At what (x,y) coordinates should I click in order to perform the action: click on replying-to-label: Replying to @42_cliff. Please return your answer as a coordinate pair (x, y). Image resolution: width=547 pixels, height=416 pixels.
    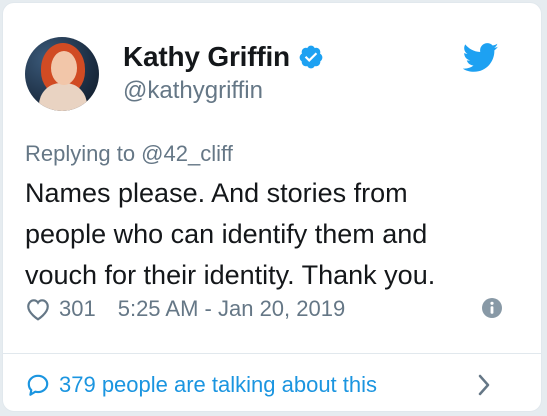
    Looking at the image, I should click on (129, 154).